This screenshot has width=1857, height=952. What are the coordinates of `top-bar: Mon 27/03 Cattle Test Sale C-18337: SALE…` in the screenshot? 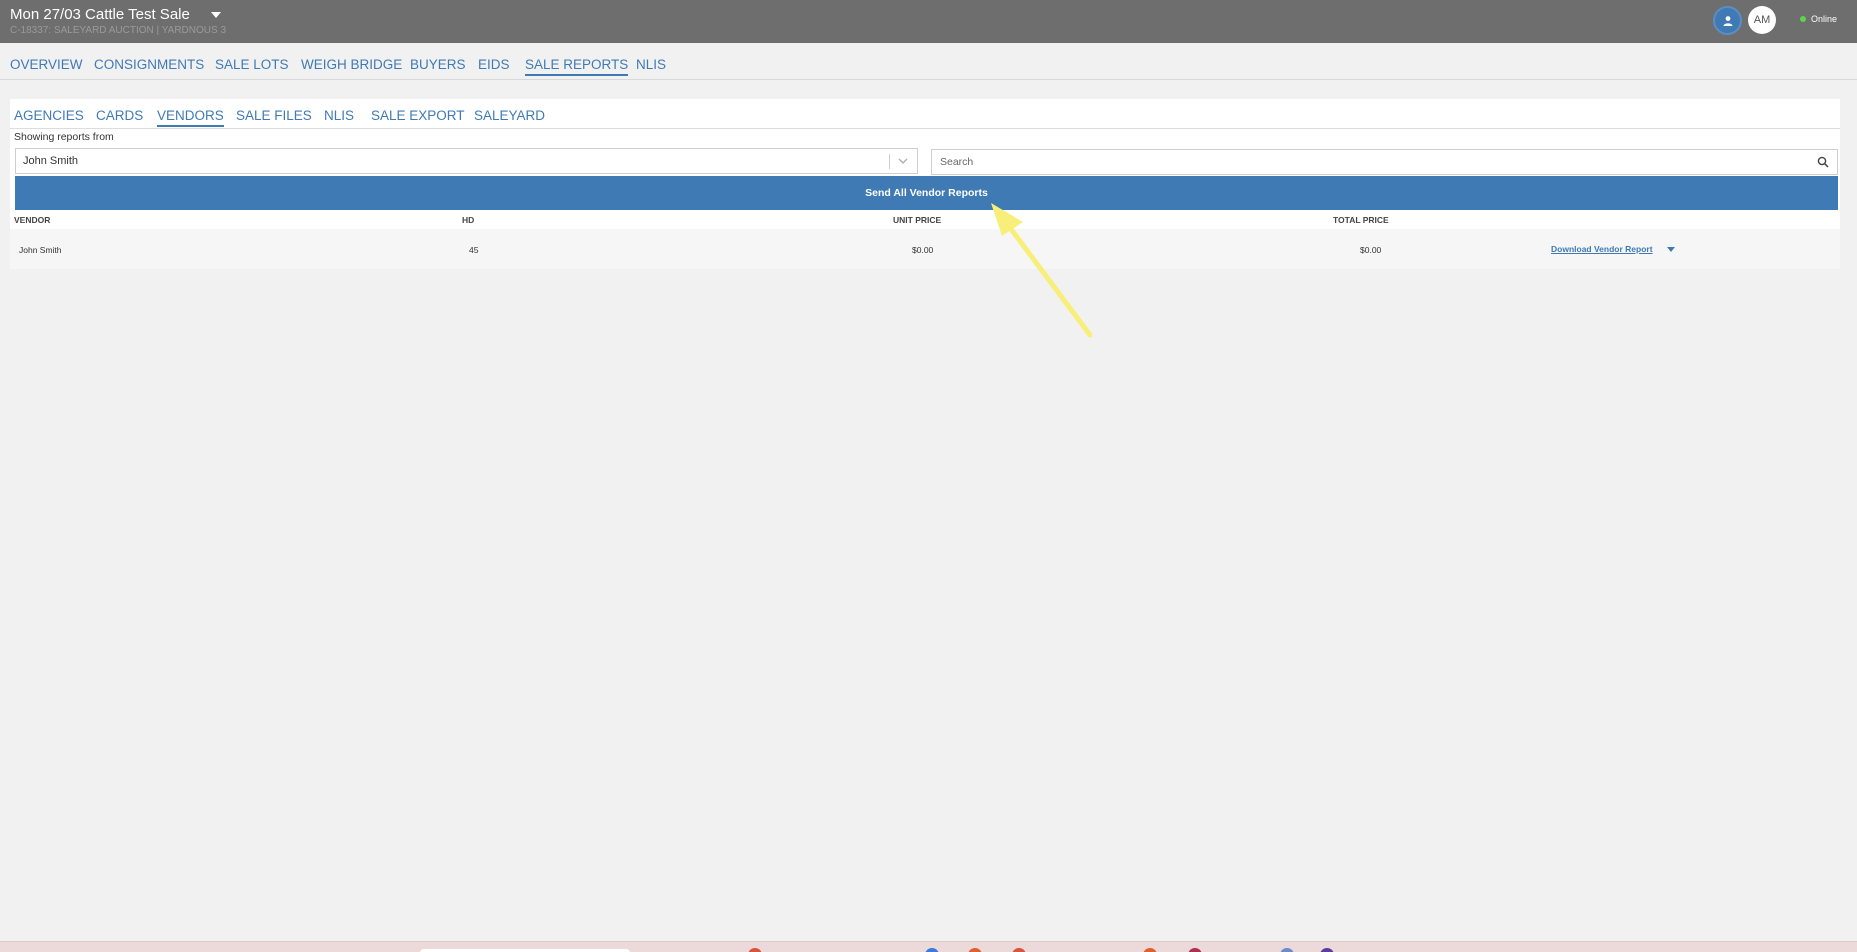 It's located at (928, 21).